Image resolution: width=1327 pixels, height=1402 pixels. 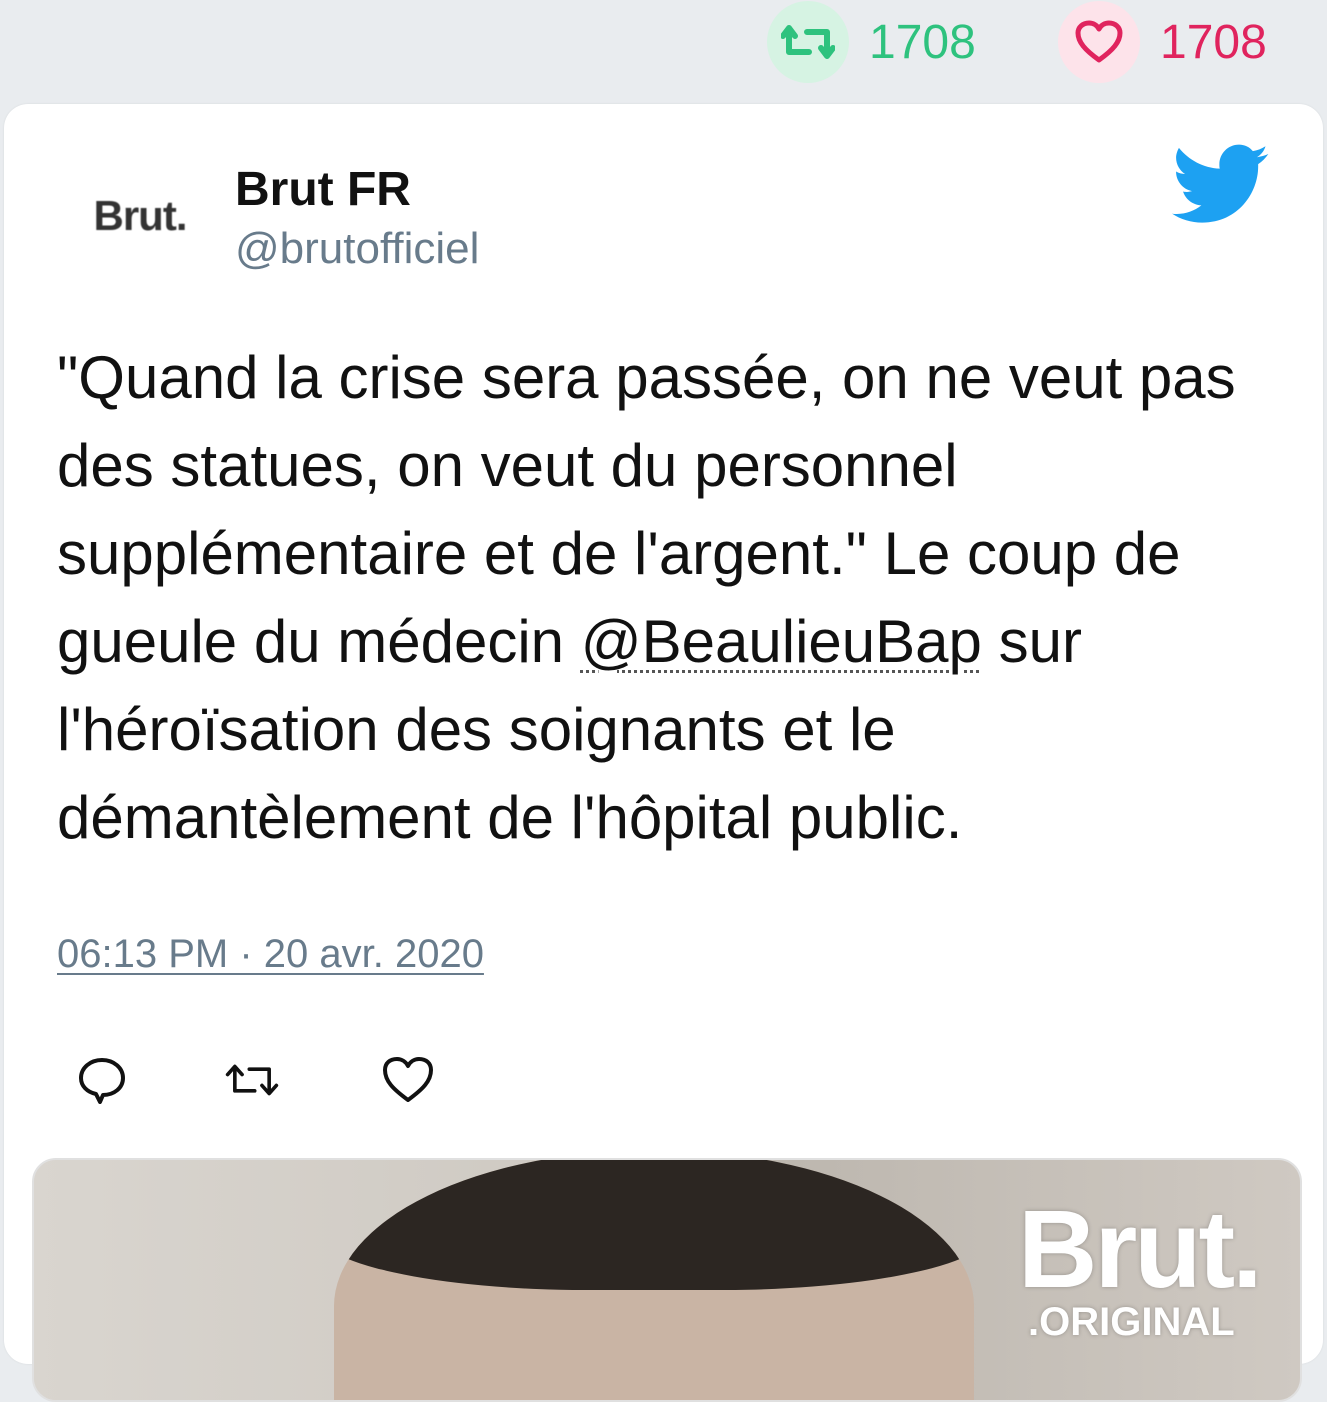 I want to click on avatar-logo-text: Brut., so click(x=140, y=215).